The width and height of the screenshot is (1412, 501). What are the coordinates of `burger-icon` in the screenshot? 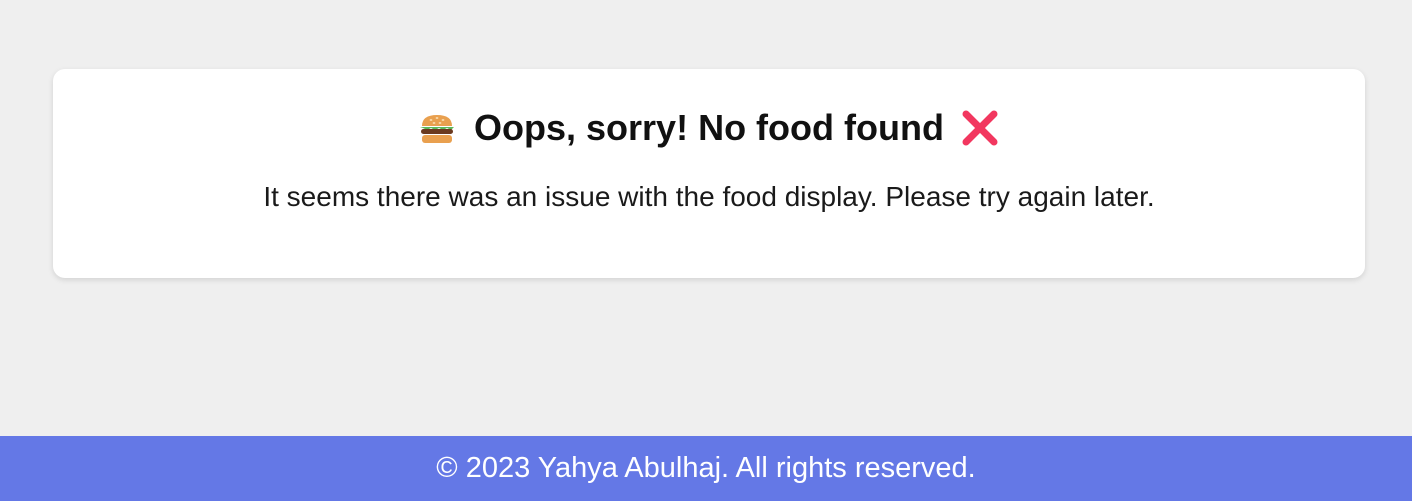 It's located at (437, 128).